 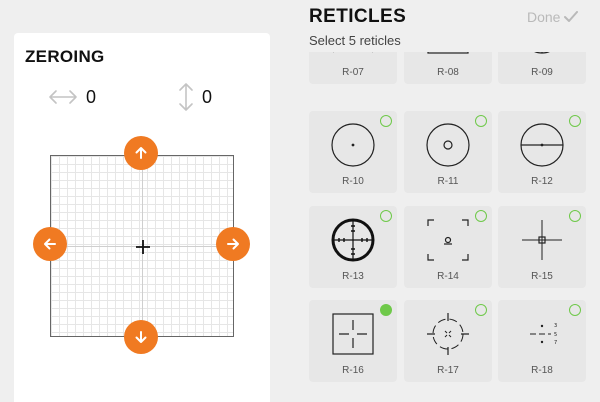 I want to click on reticle-tile-r10: R-10, so click(x=353, y=152).